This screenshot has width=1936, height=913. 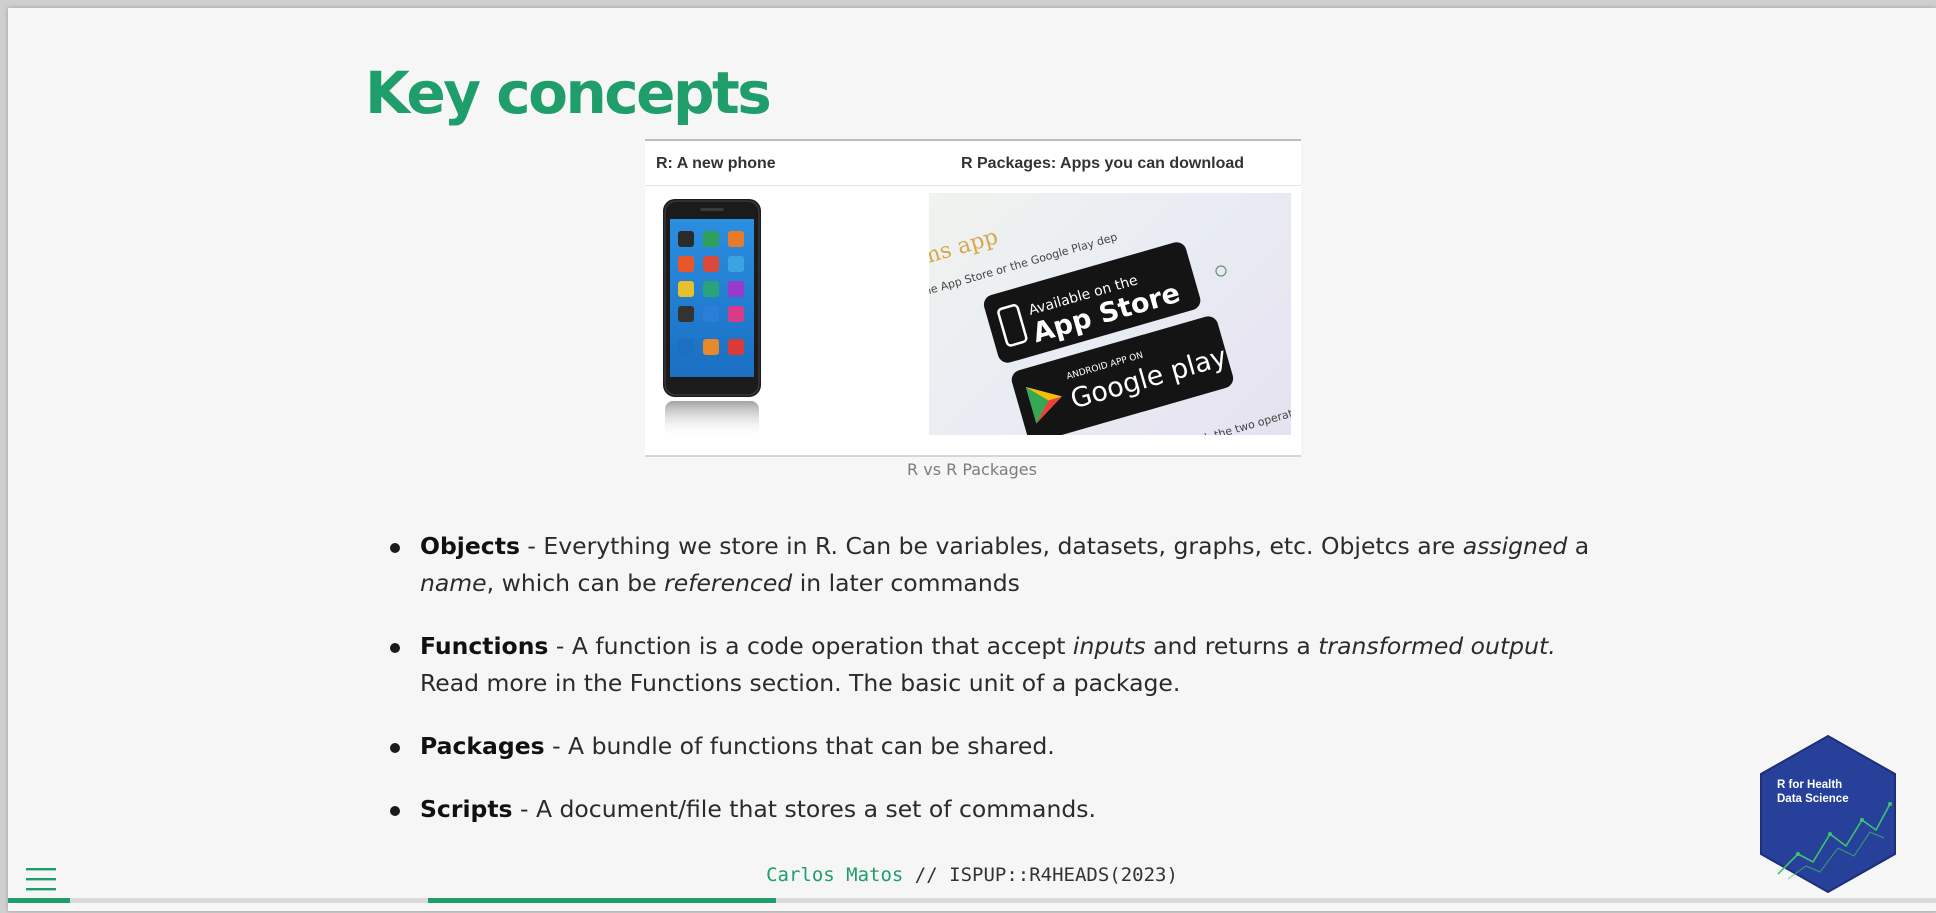 I want to click on slide-footer: Carlos Matos // ISPUP::R4HEADS(2023), so click(x=972, y=875).